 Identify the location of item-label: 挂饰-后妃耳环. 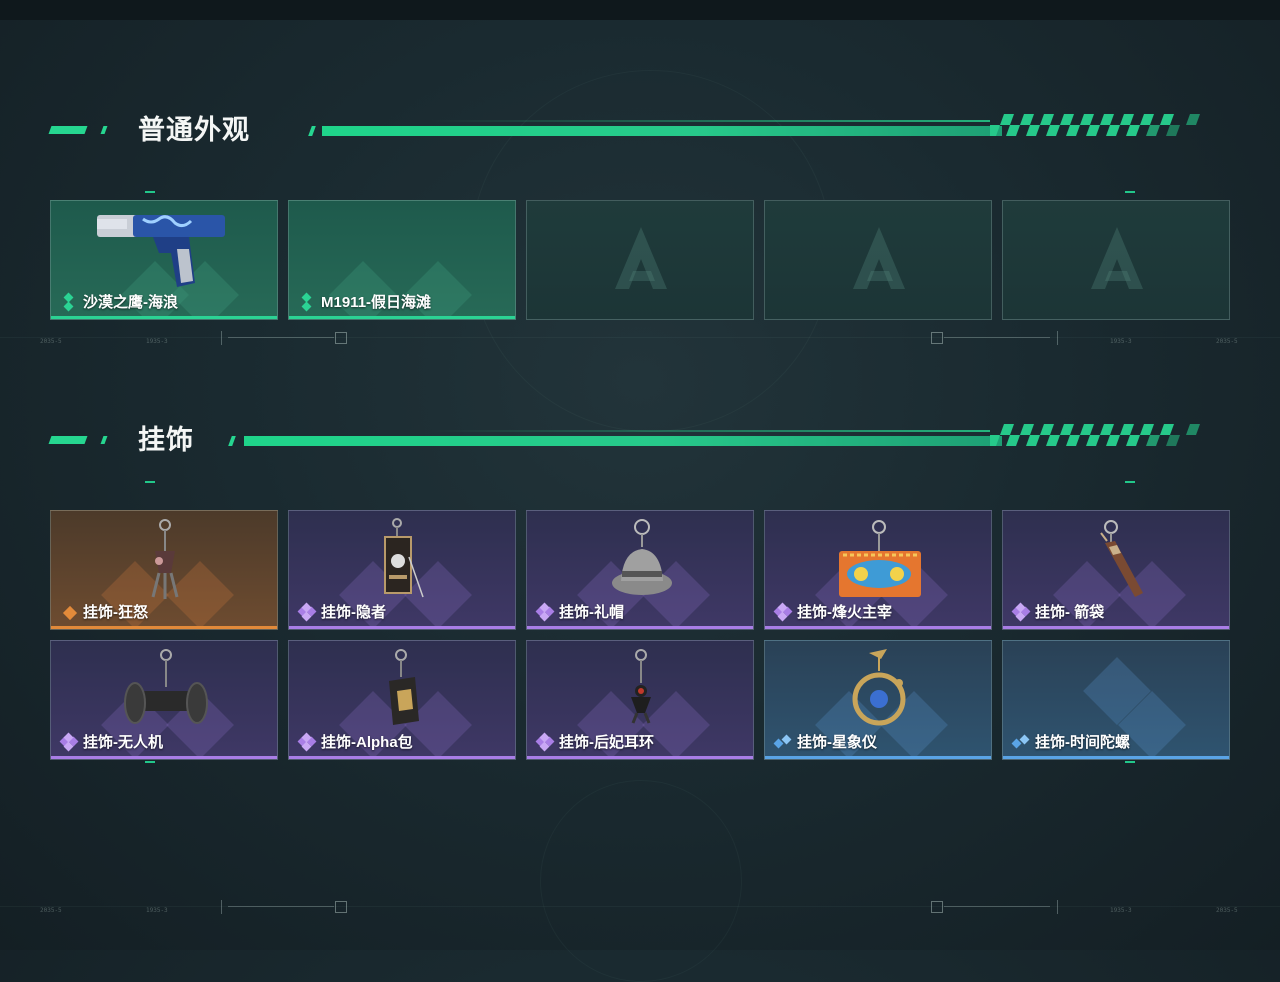
(594, 741).